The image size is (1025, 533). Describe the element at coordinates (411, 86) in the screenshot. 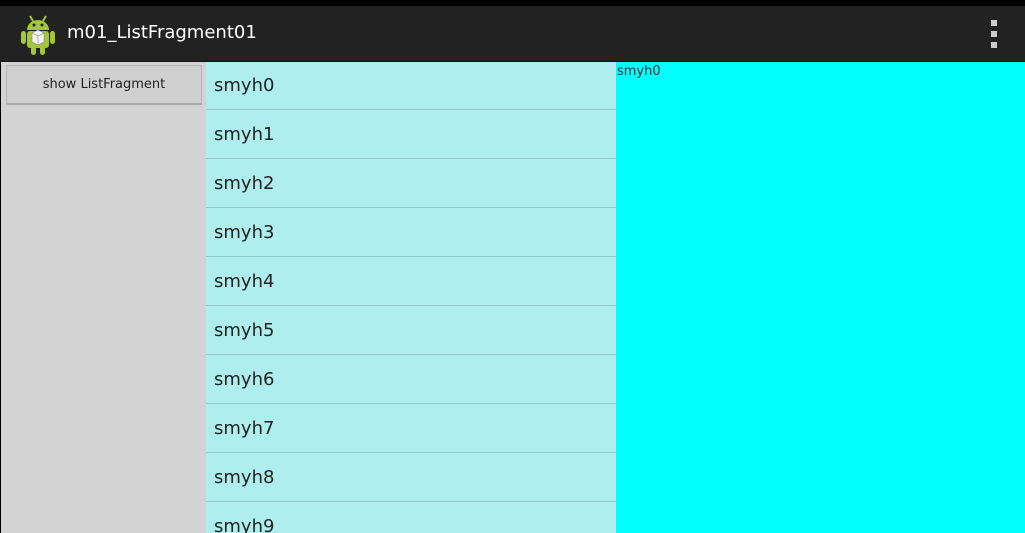

I see `list-item: smyh0` at that location.